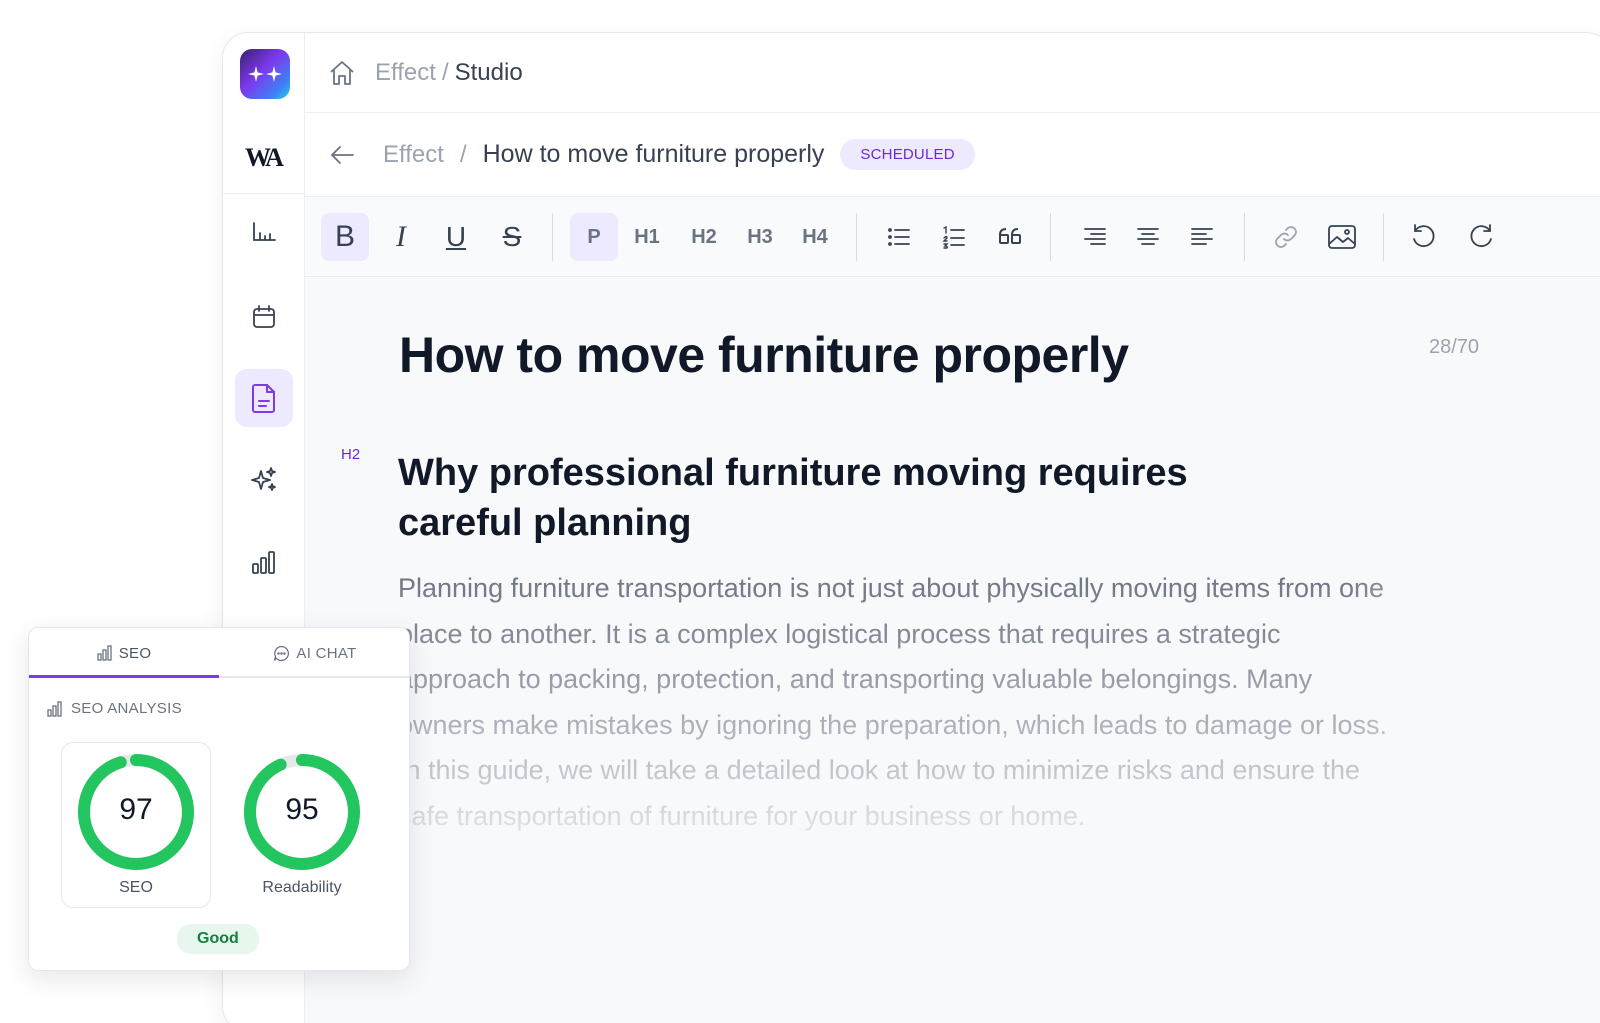 The image size is (1600, 1023). What do you see at coordinates (264, 158) in the screenshot?
I see `brand-monogram: WA` at bounding box center [264, 158].